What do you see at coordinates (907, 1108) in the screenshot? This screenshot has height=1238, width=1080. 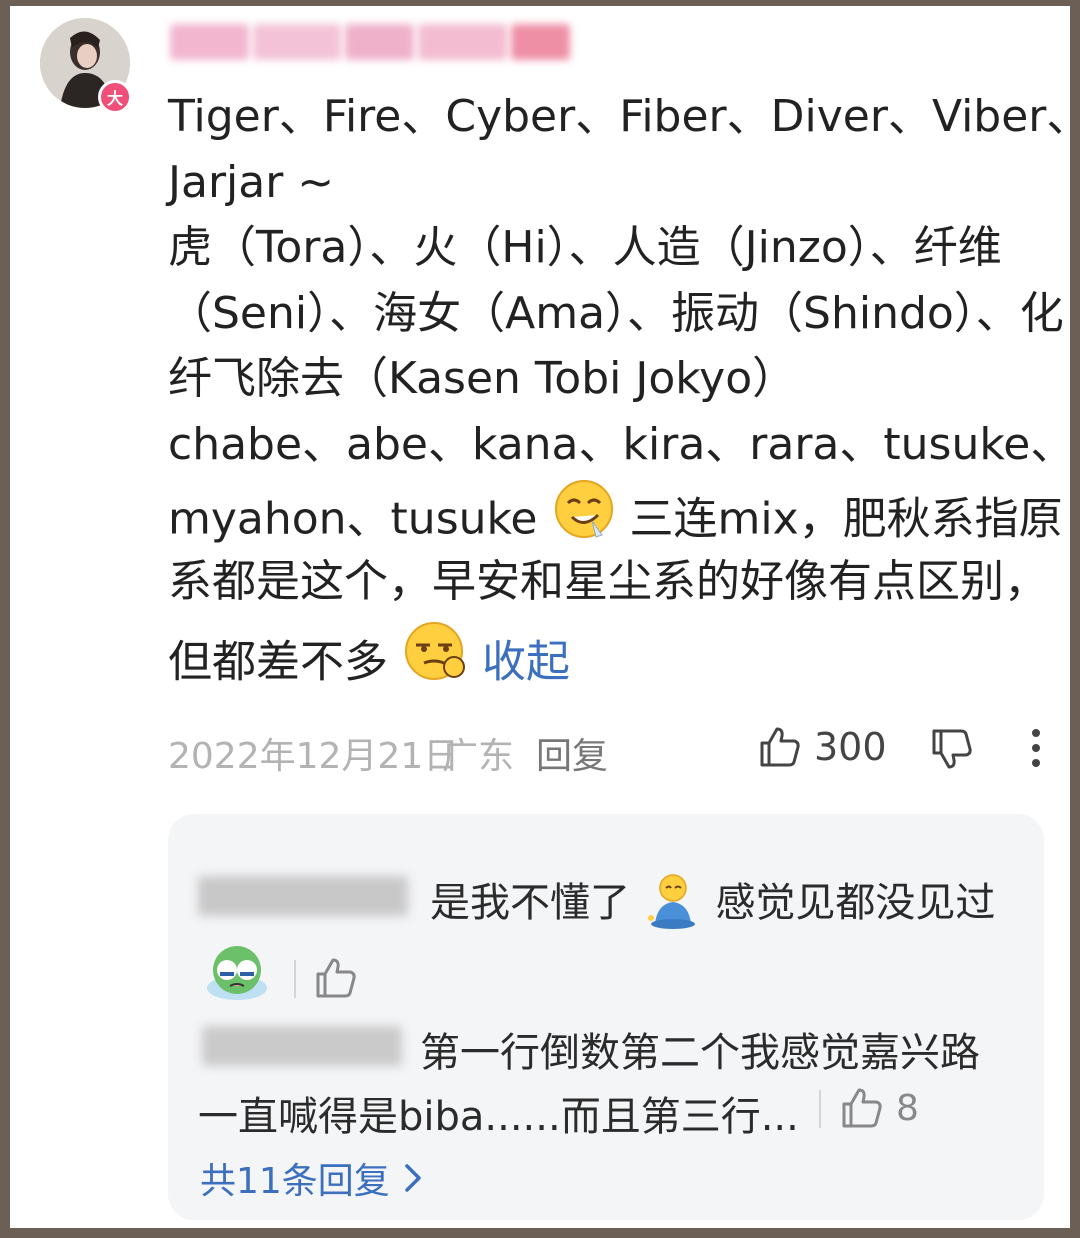 I see `reply-like-count: 8` at bounding box center [907, 1108].